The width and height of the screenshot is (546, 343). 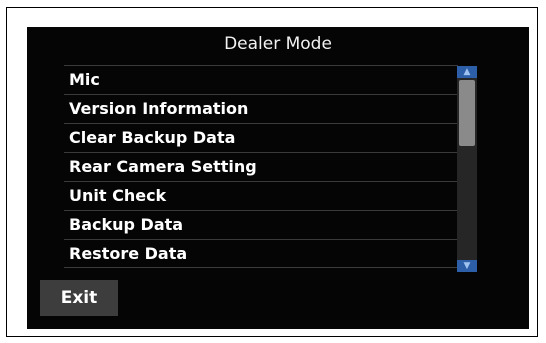 What do you see at coordinates (261, 253) in the screenshot?
I see `menu-item-restore-data: Restore Data` at bounding box center [261, 253].